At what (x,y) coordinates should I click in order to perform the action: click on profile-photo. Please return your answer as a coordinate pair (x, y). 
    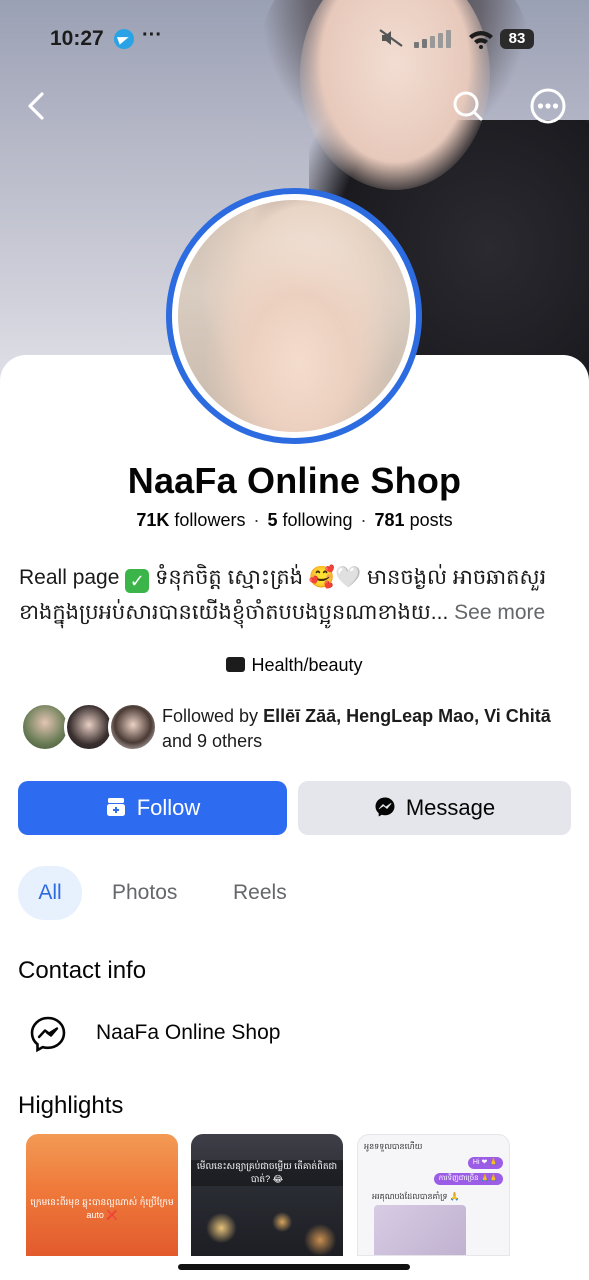
    Looking at the image, I should click on (294, 316).